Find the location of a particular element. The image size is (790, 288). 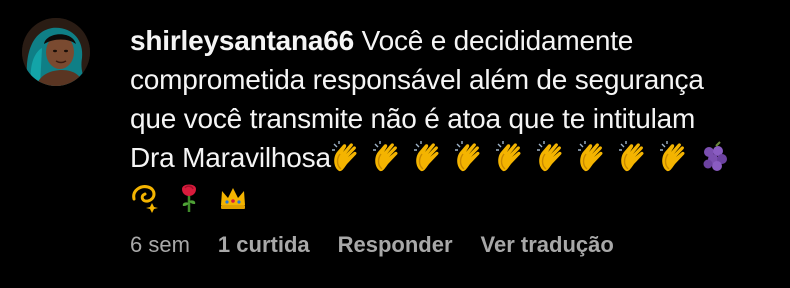

emoji-row is located at coordinates (450, 197).